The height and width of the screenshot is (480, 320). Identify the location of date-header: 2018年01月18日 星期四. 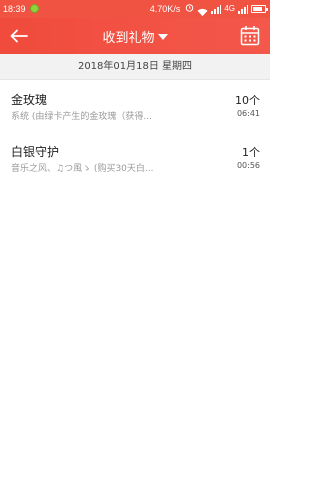
(135, 67).